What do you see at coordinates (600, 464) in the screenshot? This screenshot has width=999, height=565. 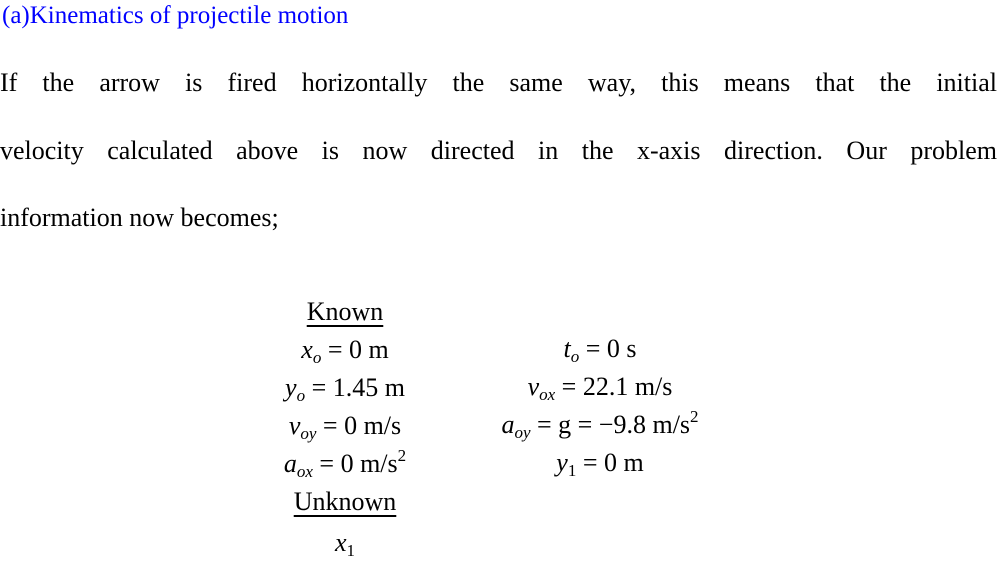 I see `known-y1: y1 = 0 m` at bounding box center [600, 464].